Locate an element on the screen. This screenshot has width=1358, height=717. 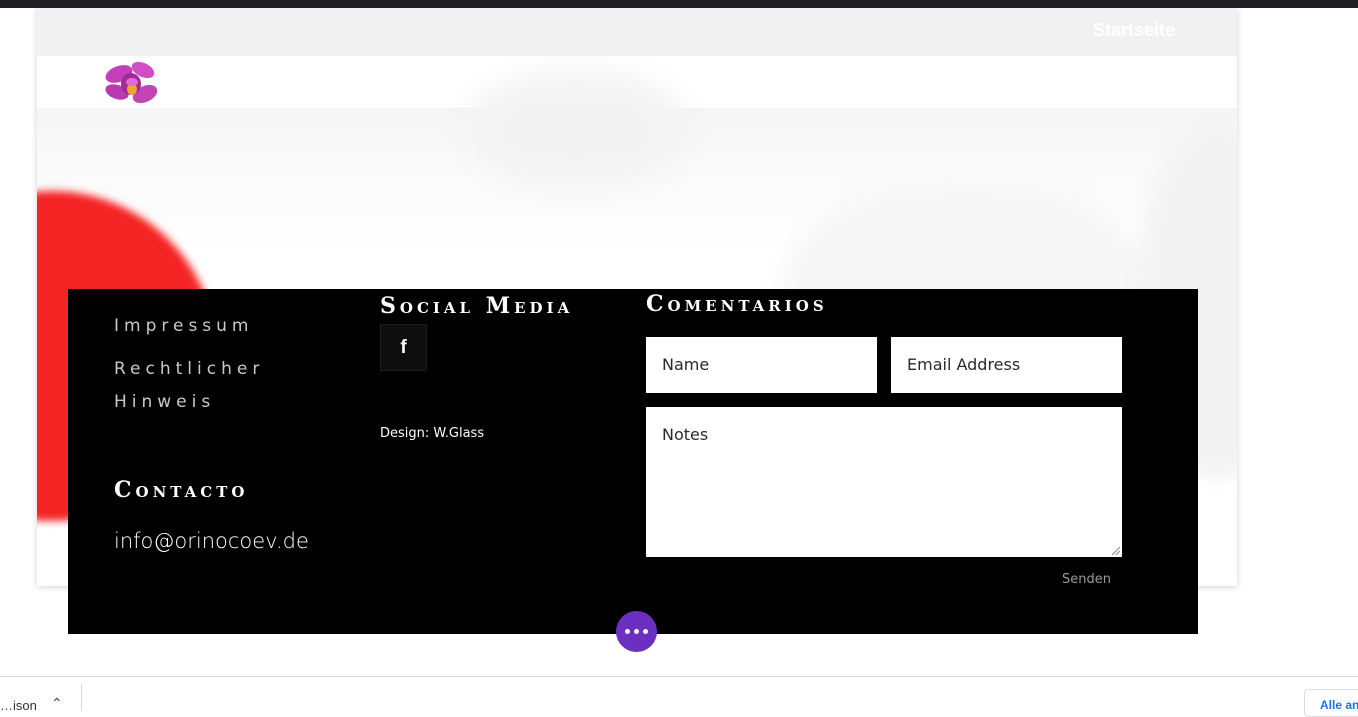
orchid-logo-icon is located at coordinates (132, 83).